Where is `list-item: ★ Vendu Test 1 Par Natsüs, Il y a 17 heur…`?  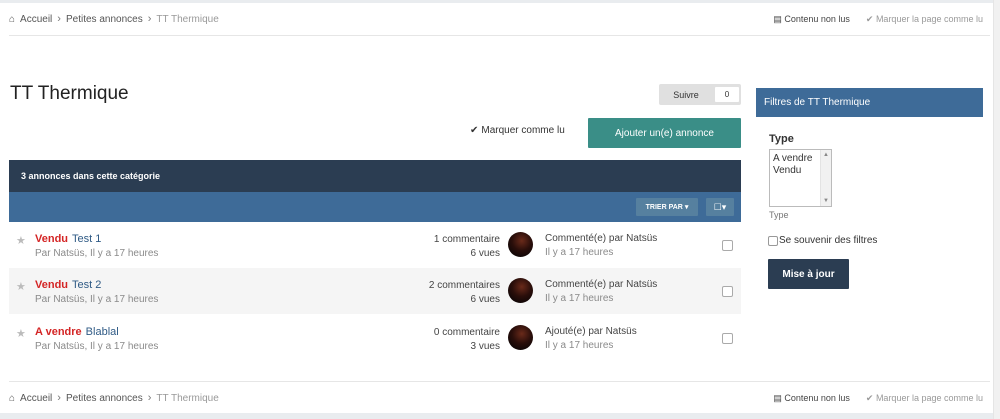 list-item: ★ Vendu Test 1 Par Natsüs, Il y a 17 heur… is located at coordinates (375, 245).